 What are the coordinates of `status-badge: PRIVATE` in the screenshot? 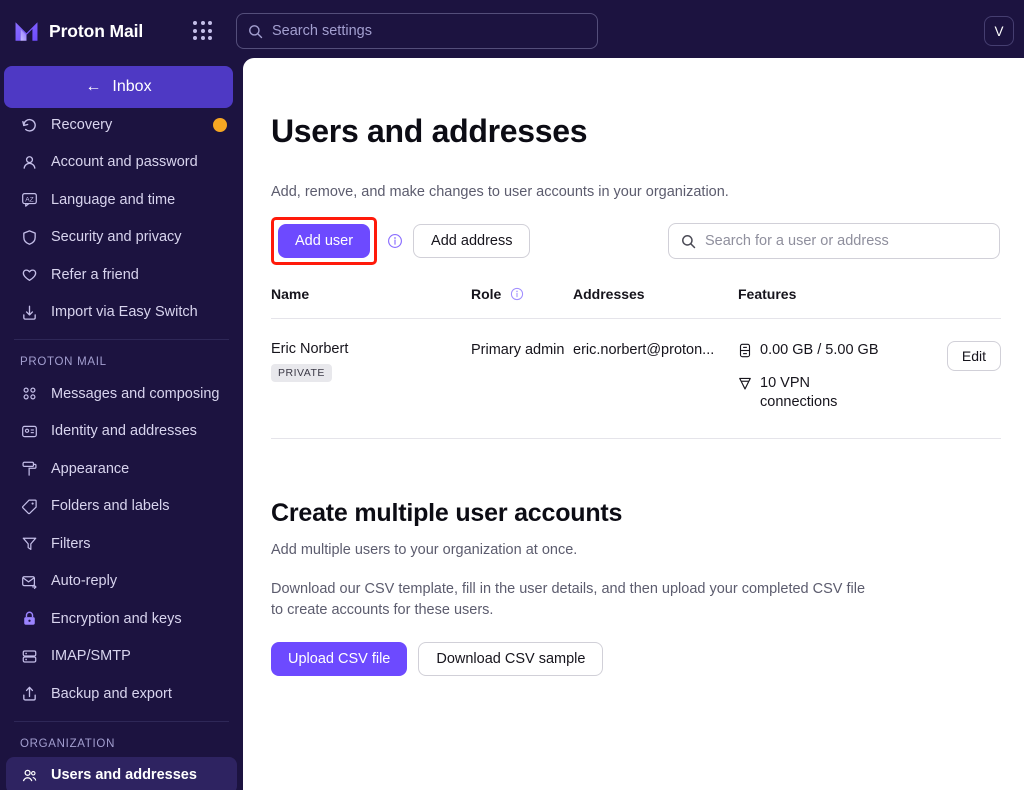 It's located at (301, 373).